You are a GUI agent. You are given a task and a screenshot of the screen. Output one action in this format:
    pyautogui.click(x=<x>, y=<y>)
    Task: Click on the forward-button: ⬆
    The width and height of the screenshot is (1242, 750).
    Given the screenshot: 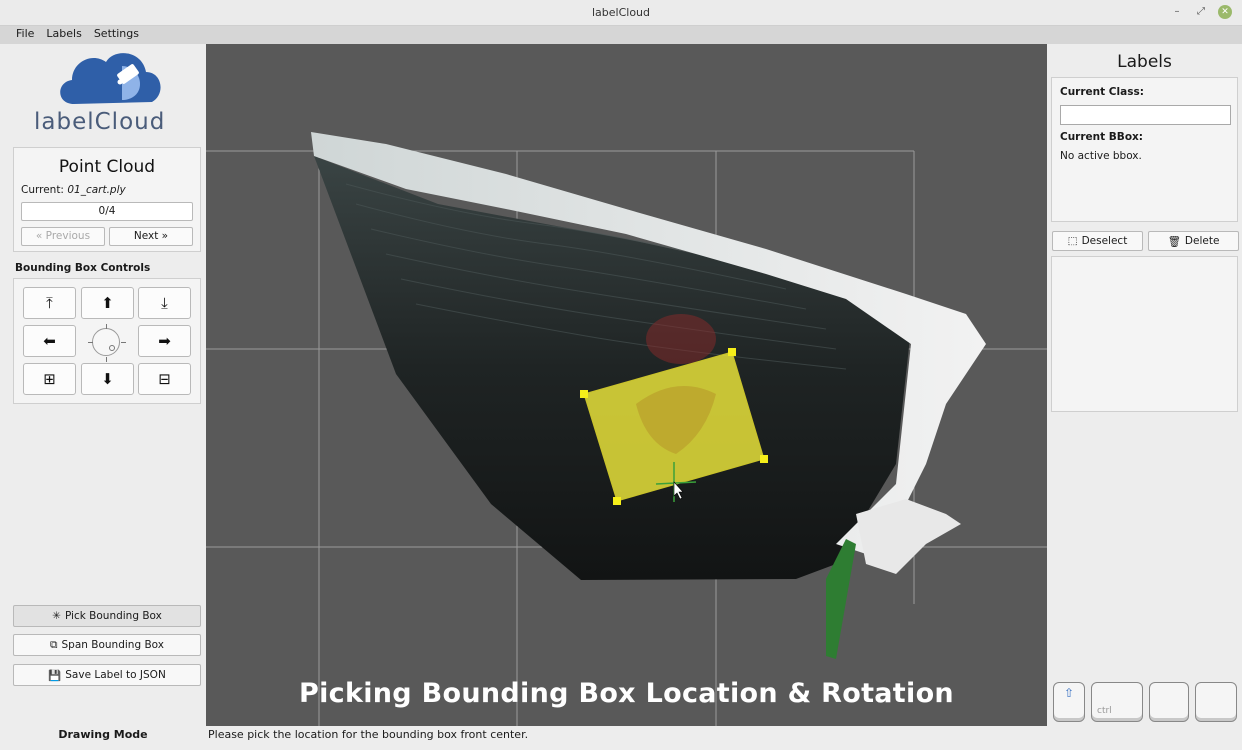 What is the action you would take?
    pyautogui.click(x=107, y=303)
    